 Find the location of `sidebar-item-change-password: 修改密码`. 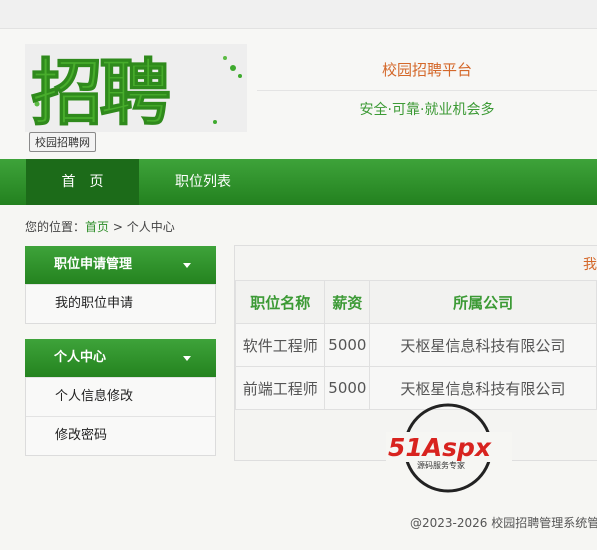

sidebar-item-change-password: 修改密码 is located at coordinates (120, 435).